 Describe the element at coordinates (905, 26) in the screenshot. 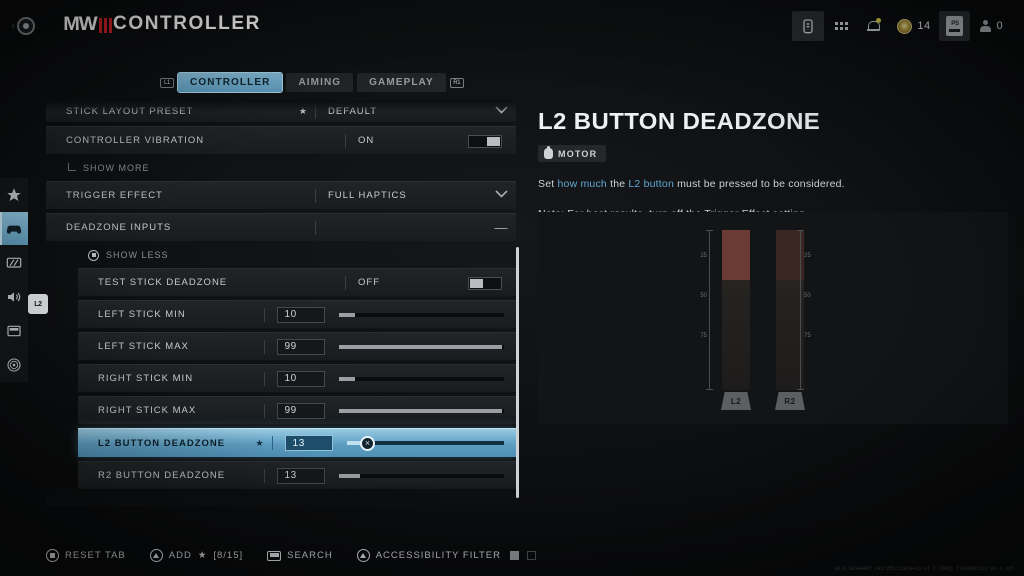

I see `coin-icon` at that location.